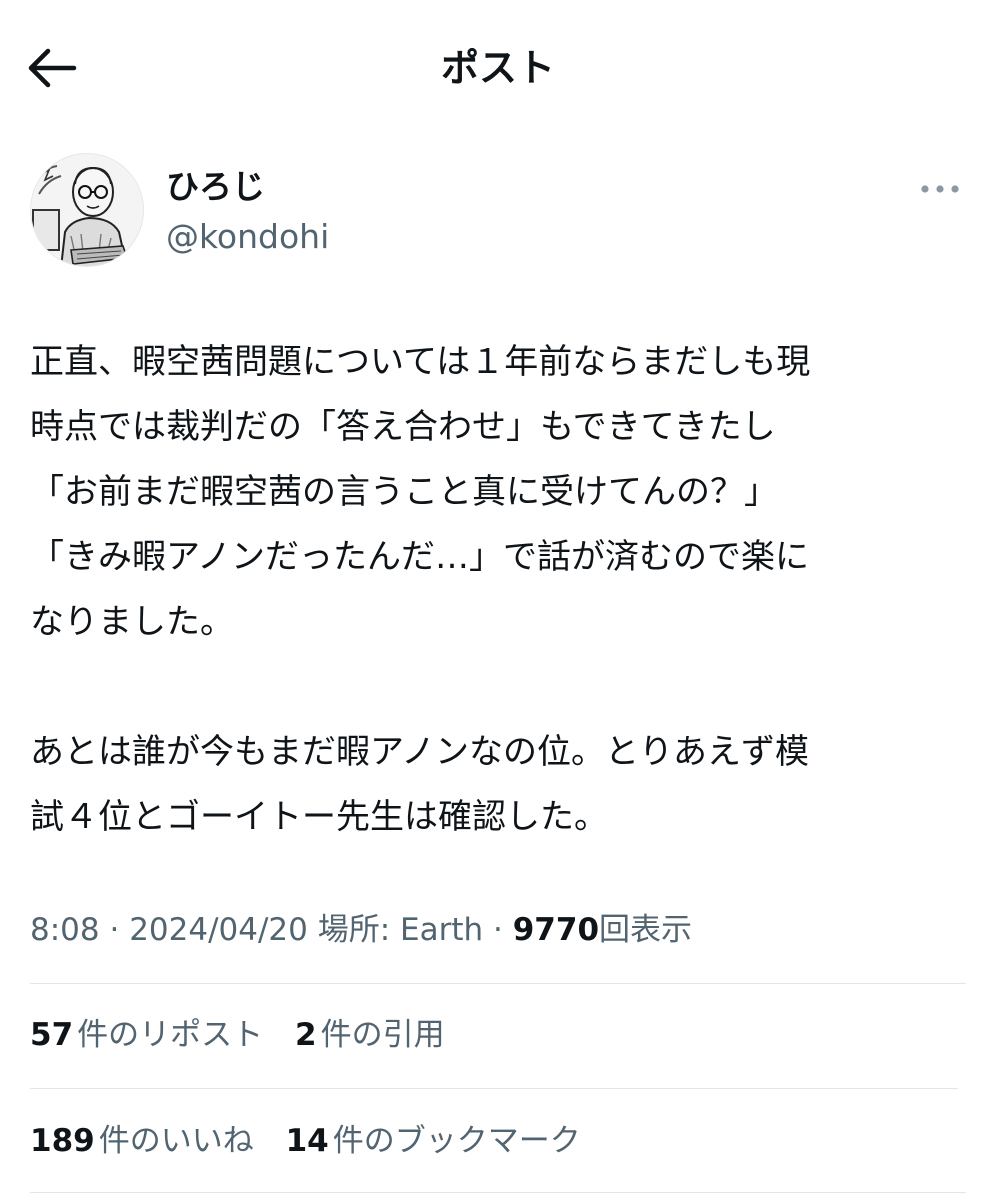  I want to click on post-text-line: なりました。, so click(132, 622).